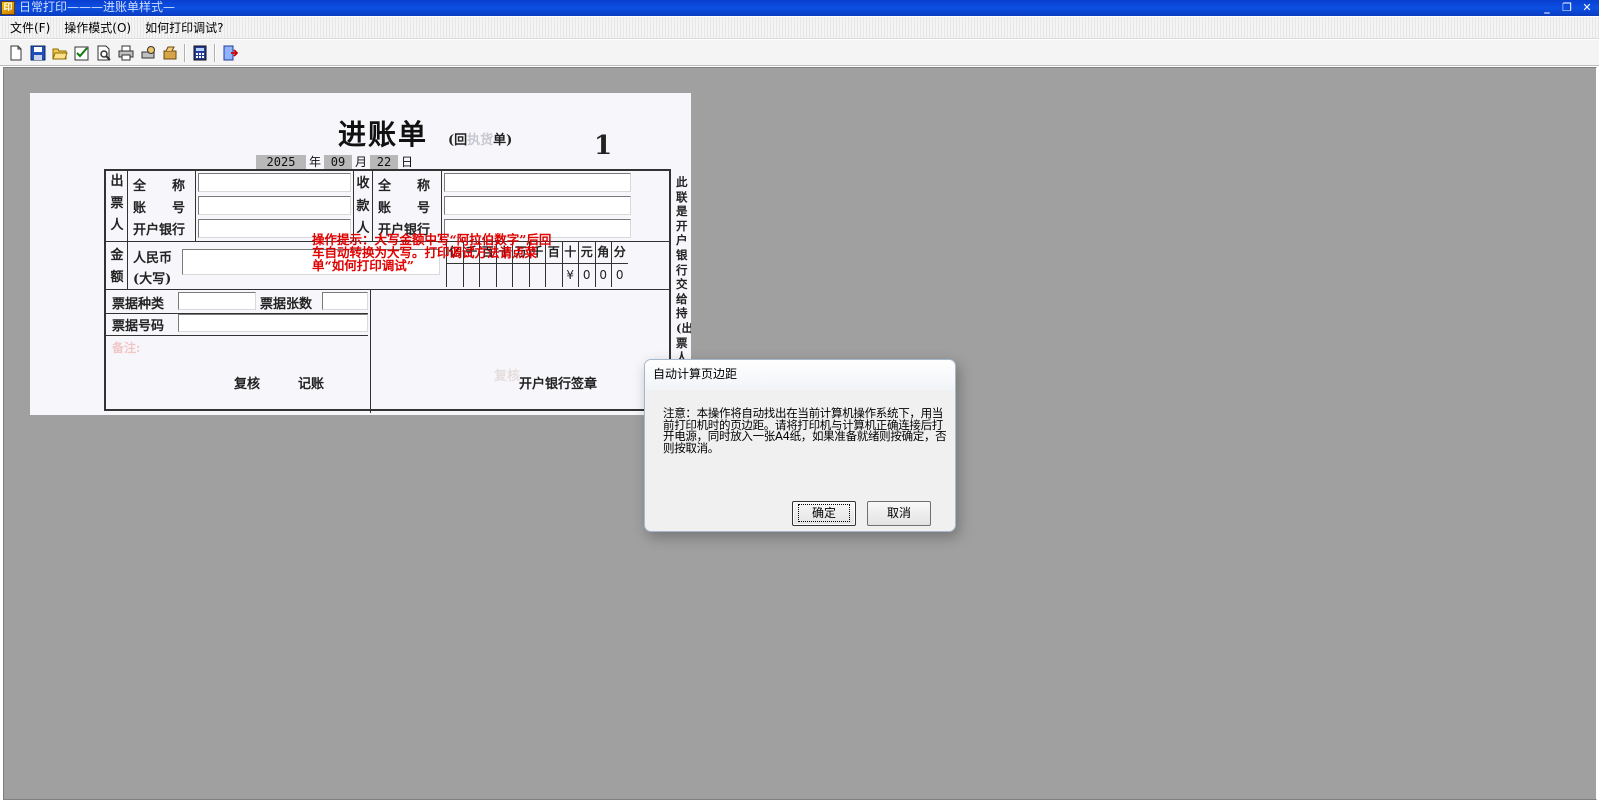 The width and height of the screenshot is (1599, 800). I want to click on subtitle-close: 单), so click(503, 140).